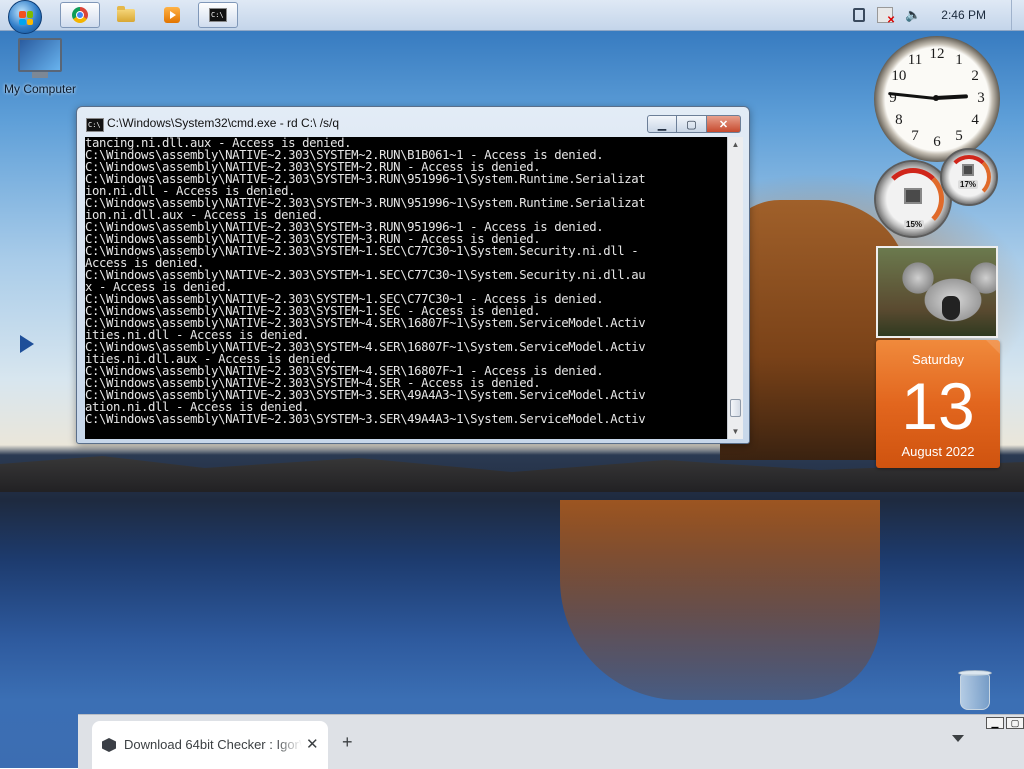 The image size is (1024, 769). I want to click on desktop-icon-label: My Computer, so click(40, 89).